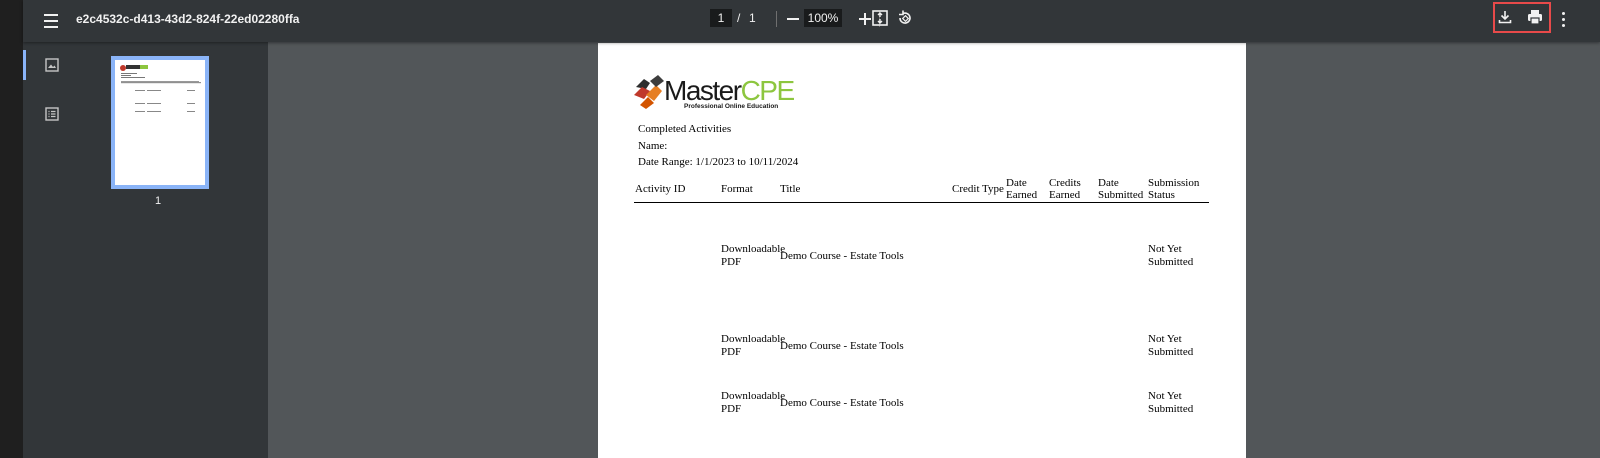  I want to click on fit-to-page-button, so click(880, 18).